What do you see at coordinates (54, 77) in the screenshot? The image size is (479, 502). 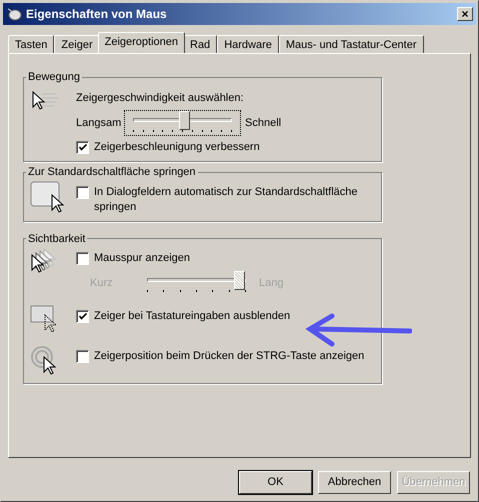 I see `group-title: Bewegung` at bounding box center [54, 77].